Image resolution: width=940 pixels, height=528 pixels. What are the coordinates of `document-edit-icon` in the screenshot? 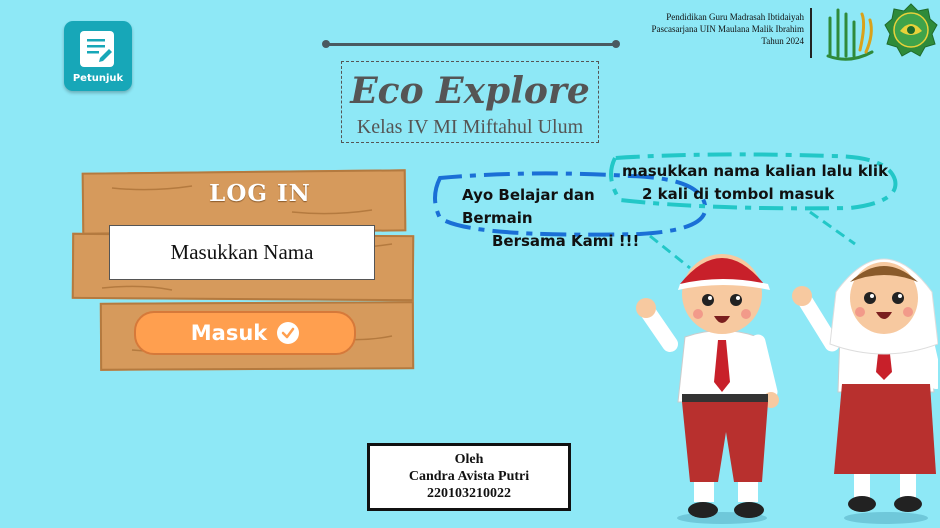 It's located at (97, 49).